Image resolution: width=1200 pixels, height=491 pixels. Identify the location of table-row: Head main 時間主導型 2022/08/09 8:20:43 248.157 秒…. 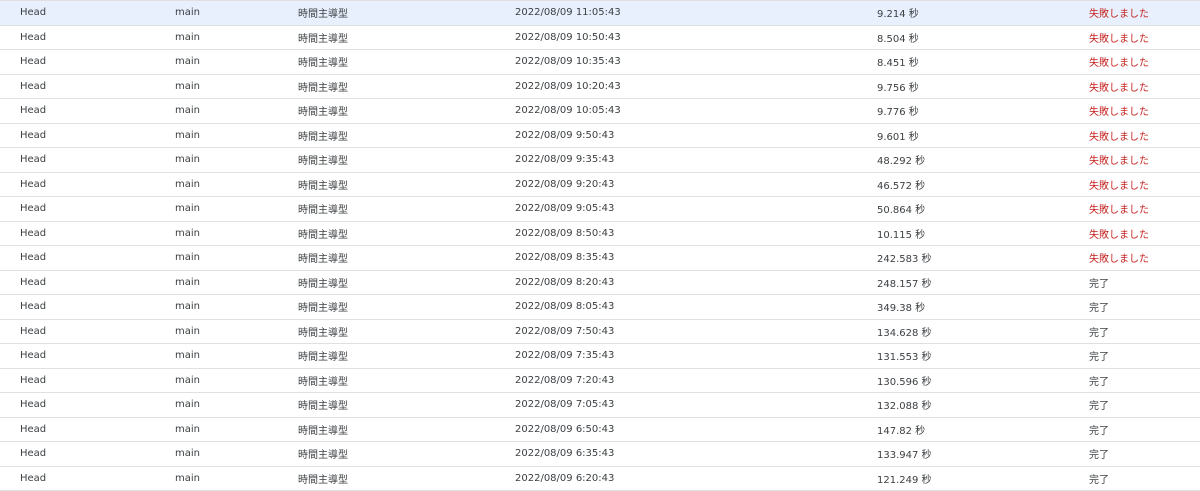
(600, 282).